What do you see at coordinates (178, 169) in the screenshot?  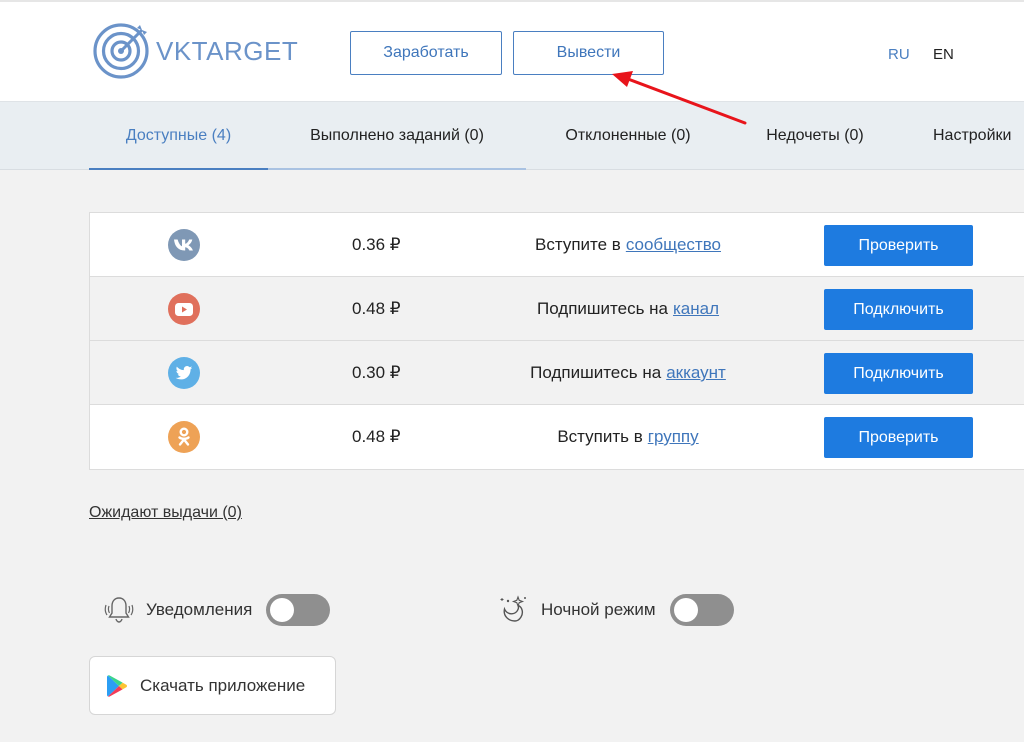 I see `active-tab-indicator` at bounding box center [178, 169].